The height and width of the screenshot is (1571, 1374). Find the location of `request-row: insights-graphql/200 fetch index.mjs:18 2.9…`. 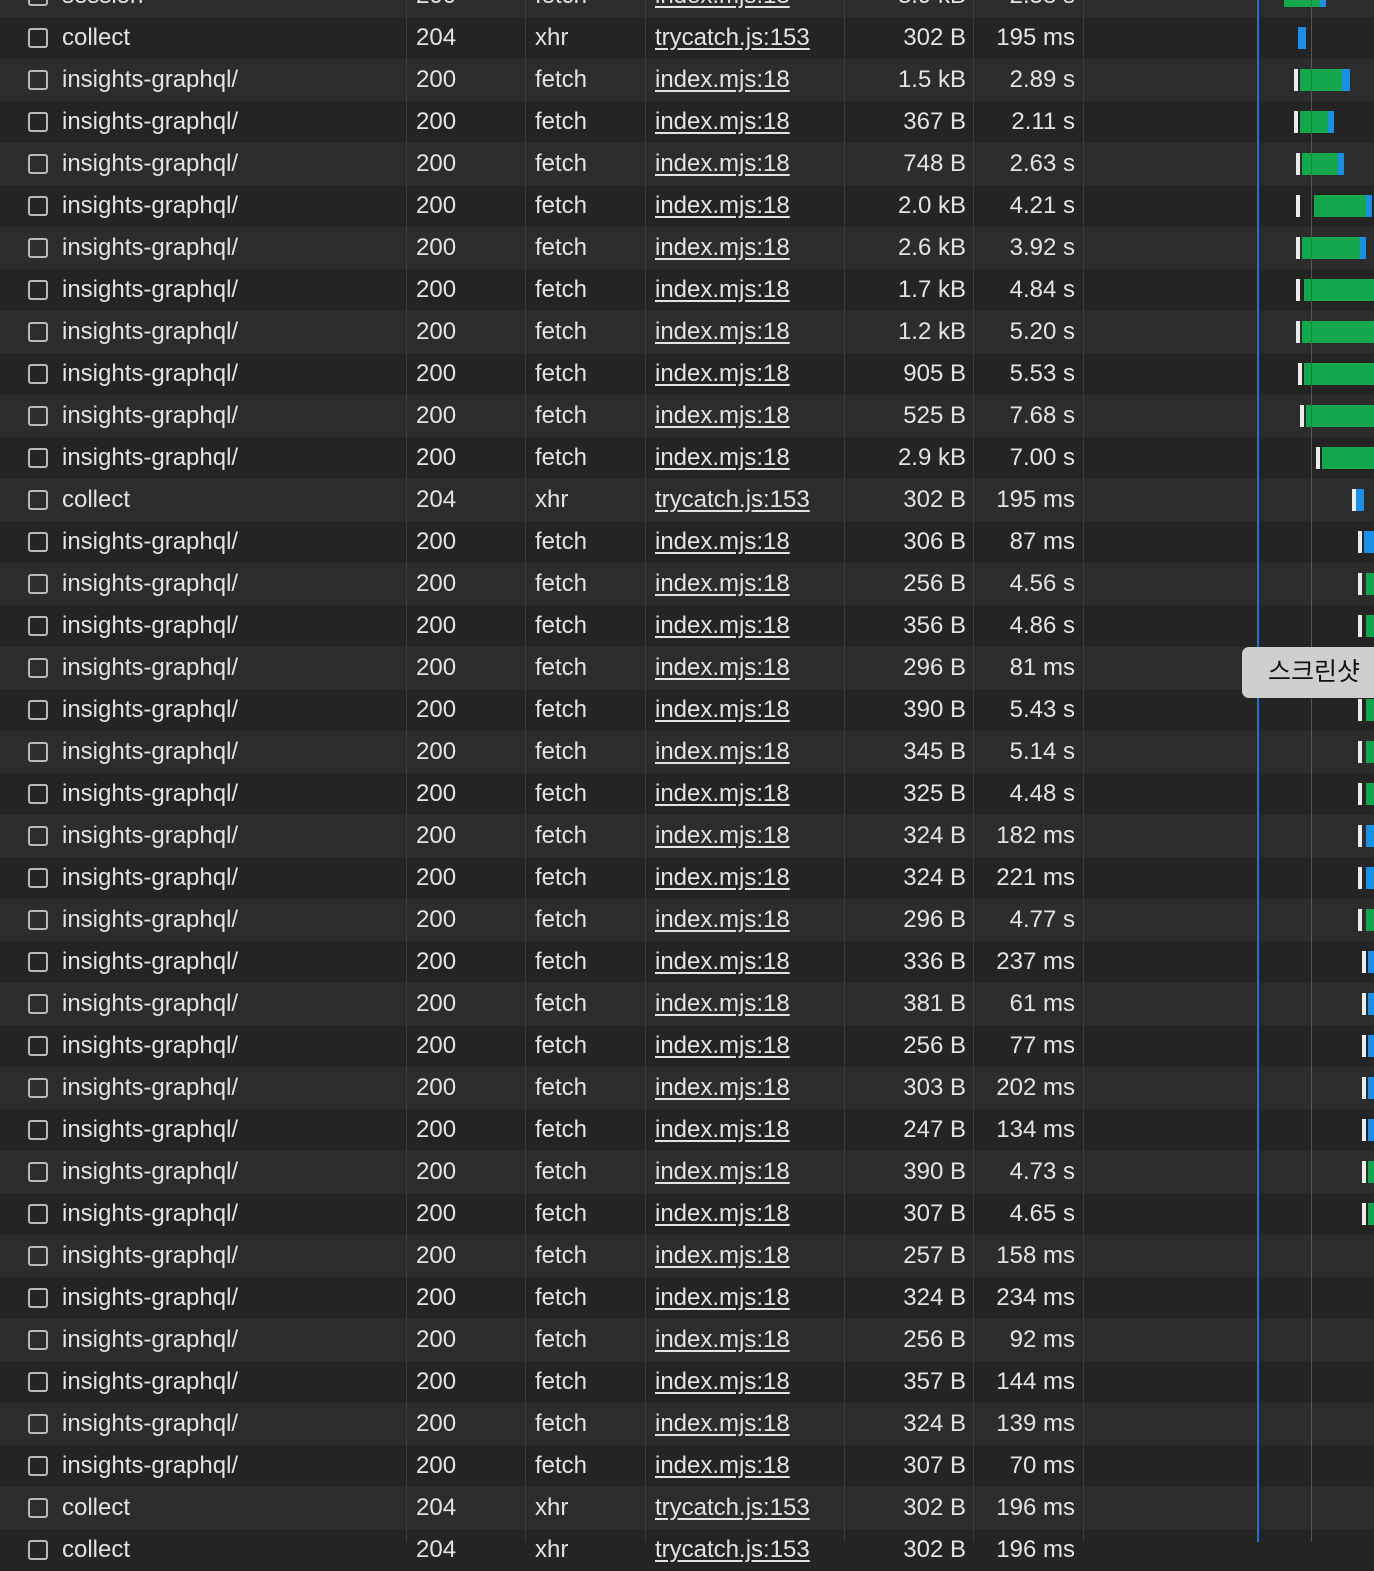

request-row: insights-graphql/200 fetch index.mjs:18 2.9… is located at coordinates (687, 458).